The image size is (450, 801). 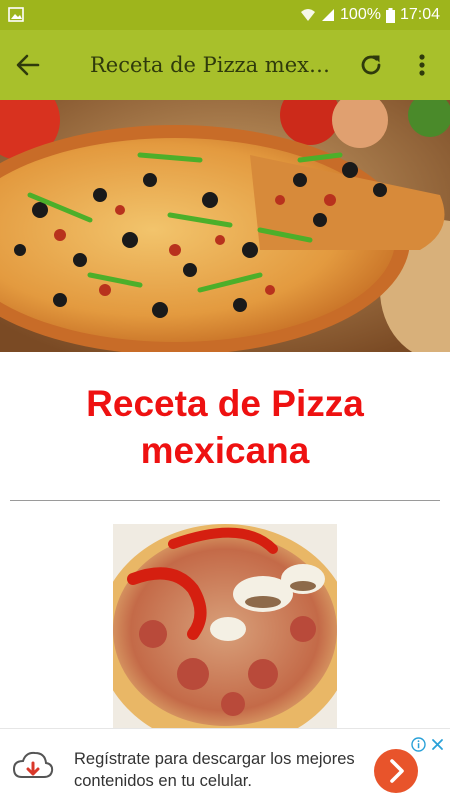 What do you see at coordinates (360, 14) in the screenshot?
I see `battery-percent: 100%` at bounding box center [360, 14].